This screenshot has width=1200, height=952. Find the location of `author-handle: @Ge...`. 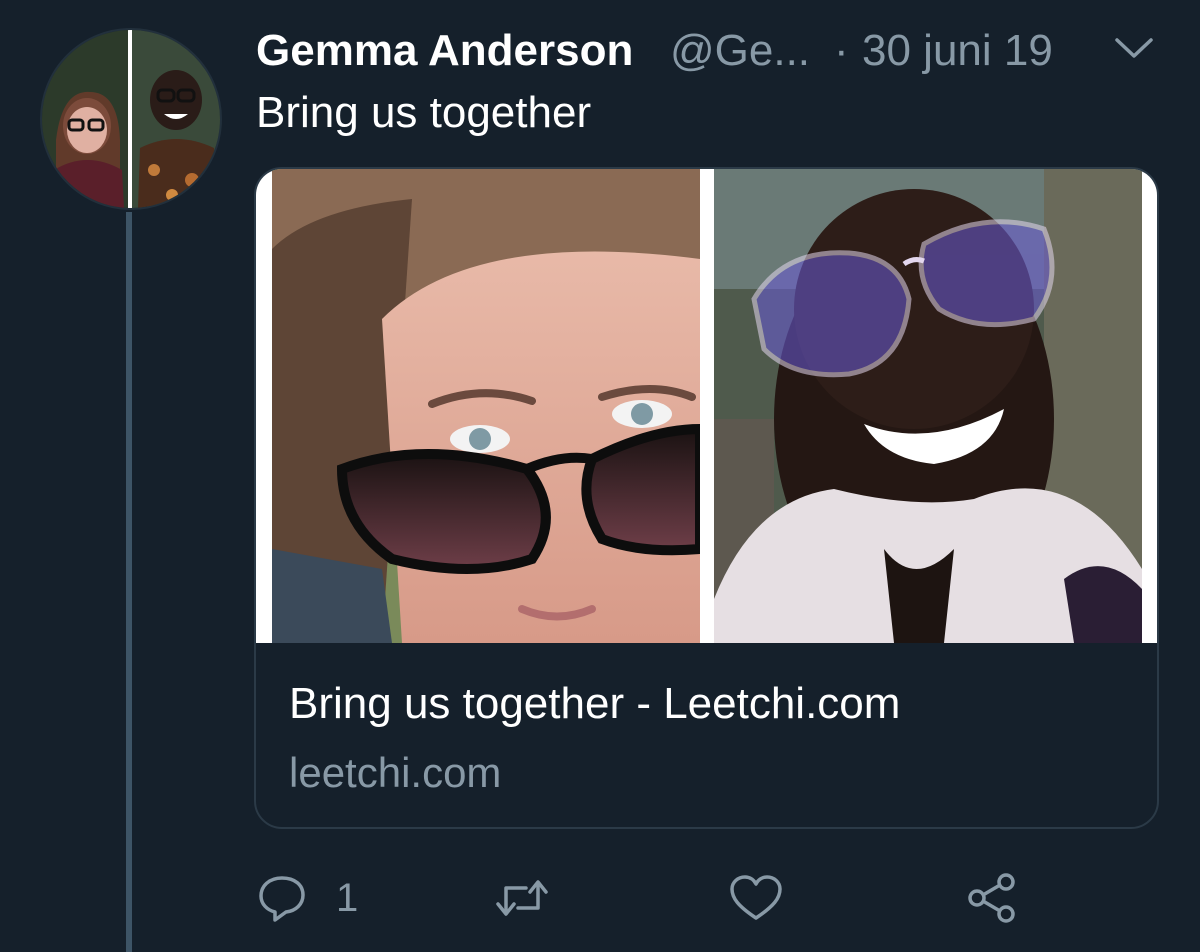

author-handle: @Ge... is located at coordinates (740, 51).